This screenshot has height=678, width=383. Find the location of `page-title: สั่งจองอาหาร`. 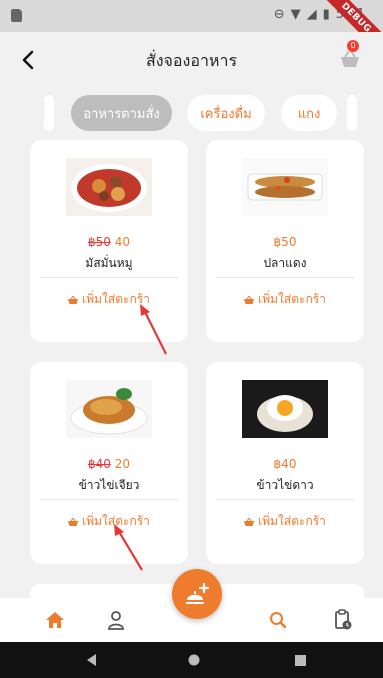

page-title: สั่งจองอาหาร is located at coordinates (191, 60).